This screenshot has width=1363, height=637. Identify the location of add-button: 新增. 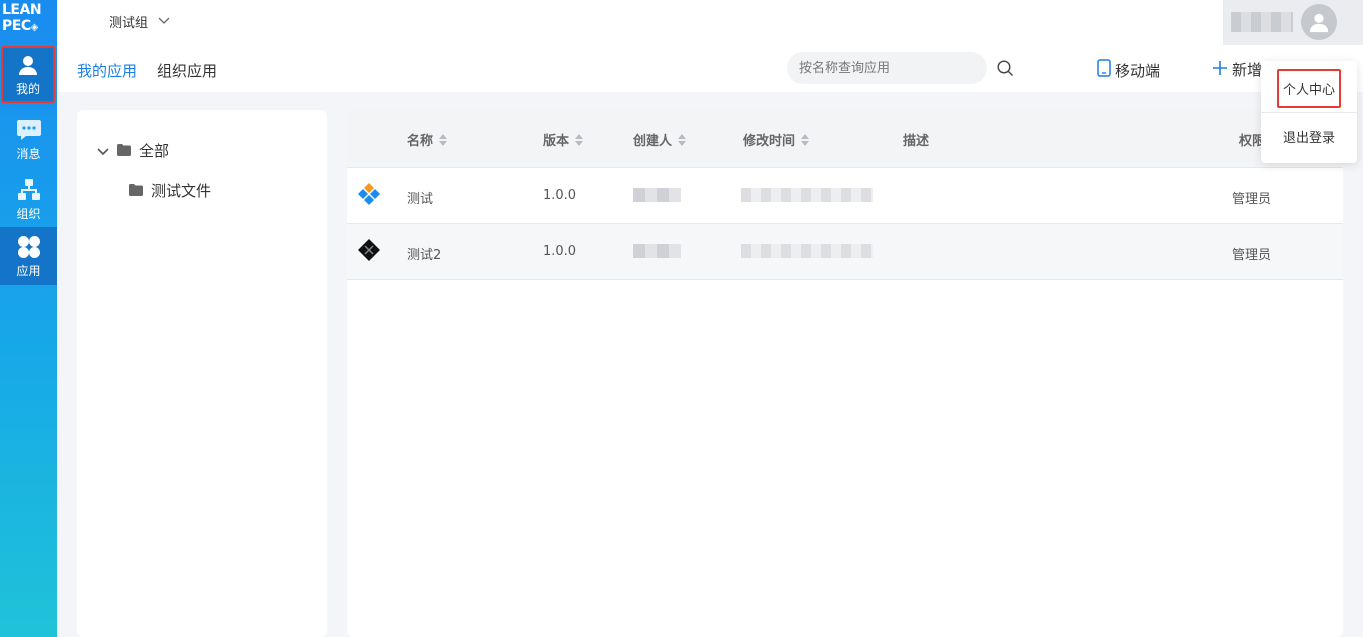
(1237, 69).